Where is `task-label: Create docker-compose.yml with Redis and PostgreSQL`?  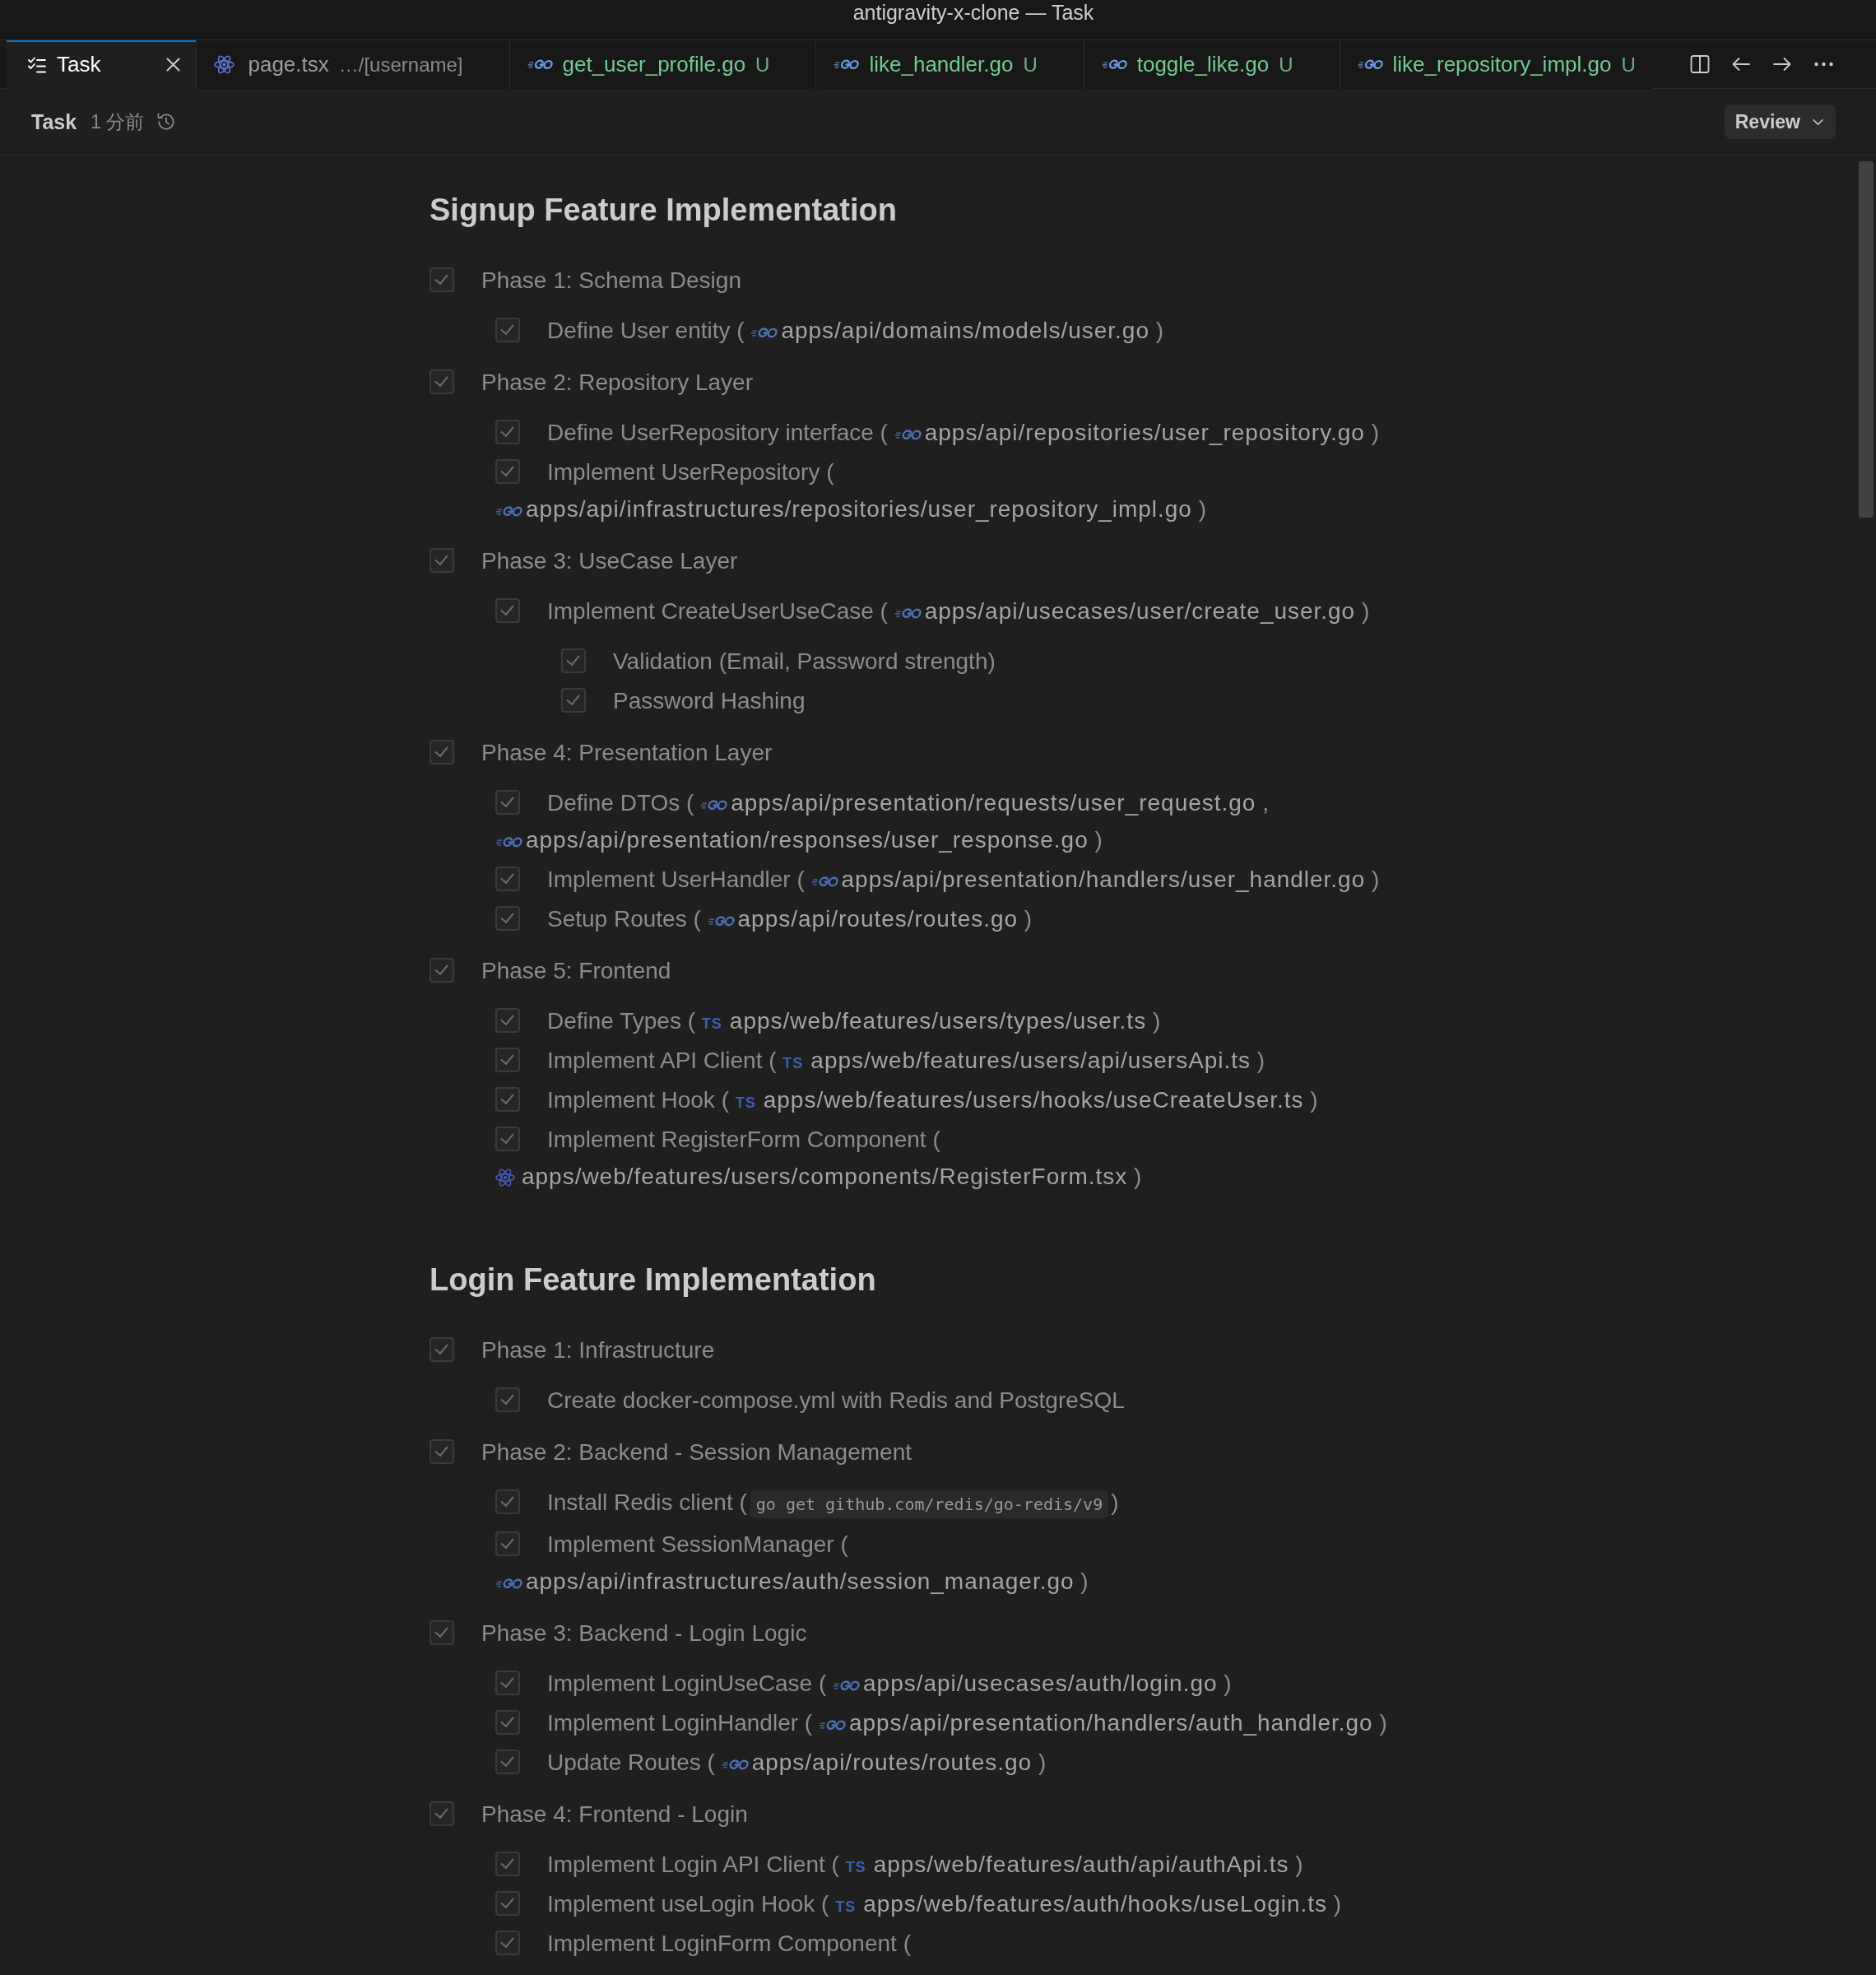 task-label: Create docker-compose.yml with Redis and PostgreSQL is located at coordinates (836, 1400).